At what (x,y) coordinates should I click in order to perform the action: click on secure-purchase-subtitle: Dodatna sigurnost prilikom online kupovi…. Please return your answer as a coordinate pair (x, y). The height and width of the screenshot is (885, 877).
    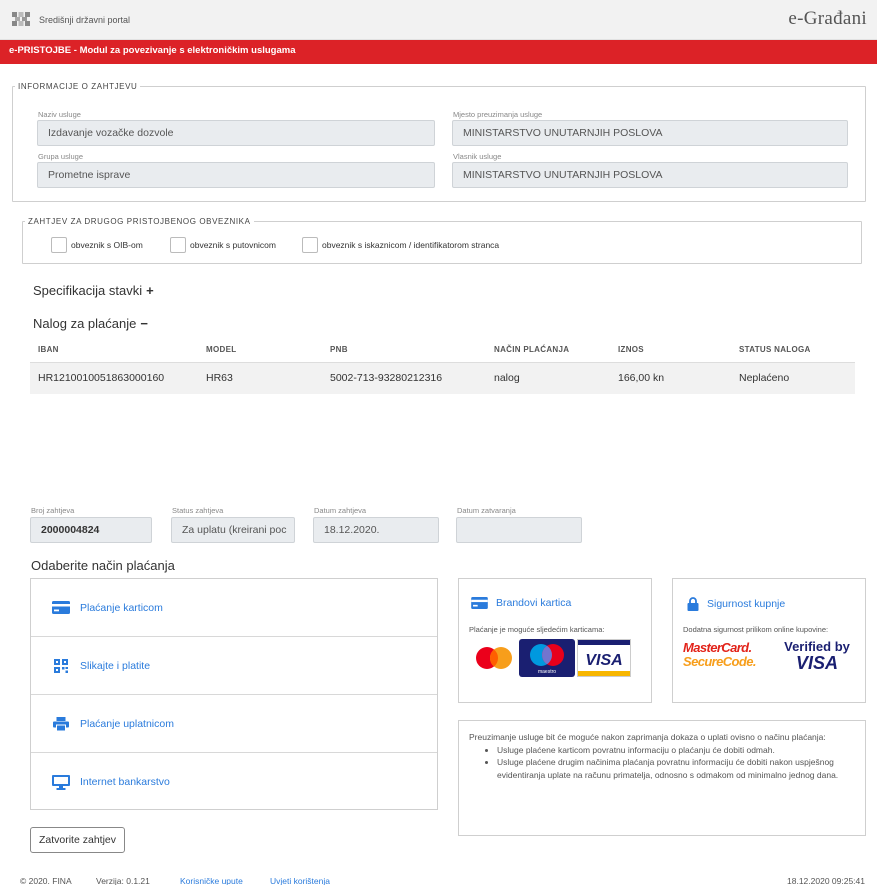
    Looking at the image, I should click on (756, 629).